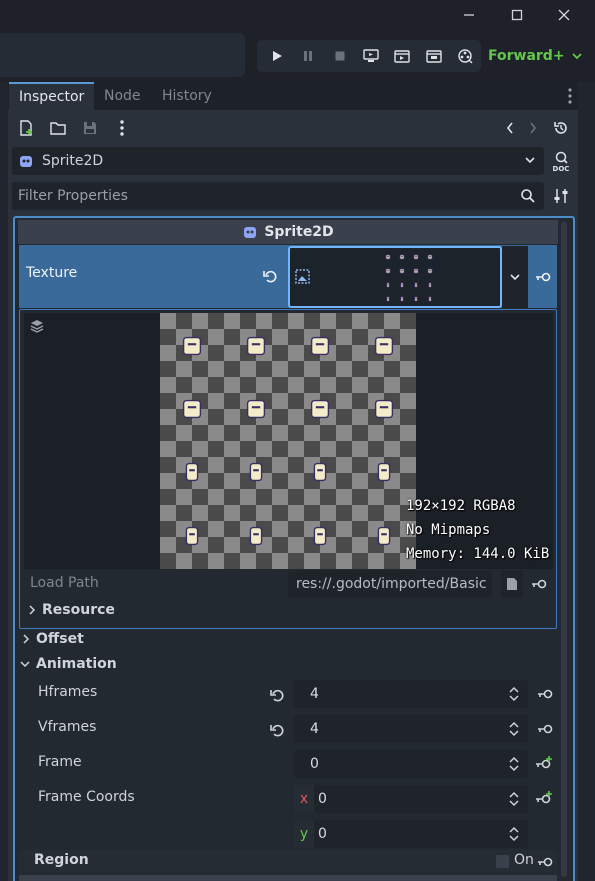  I want to click on load-path-label: Load Path, so click(64, 583).